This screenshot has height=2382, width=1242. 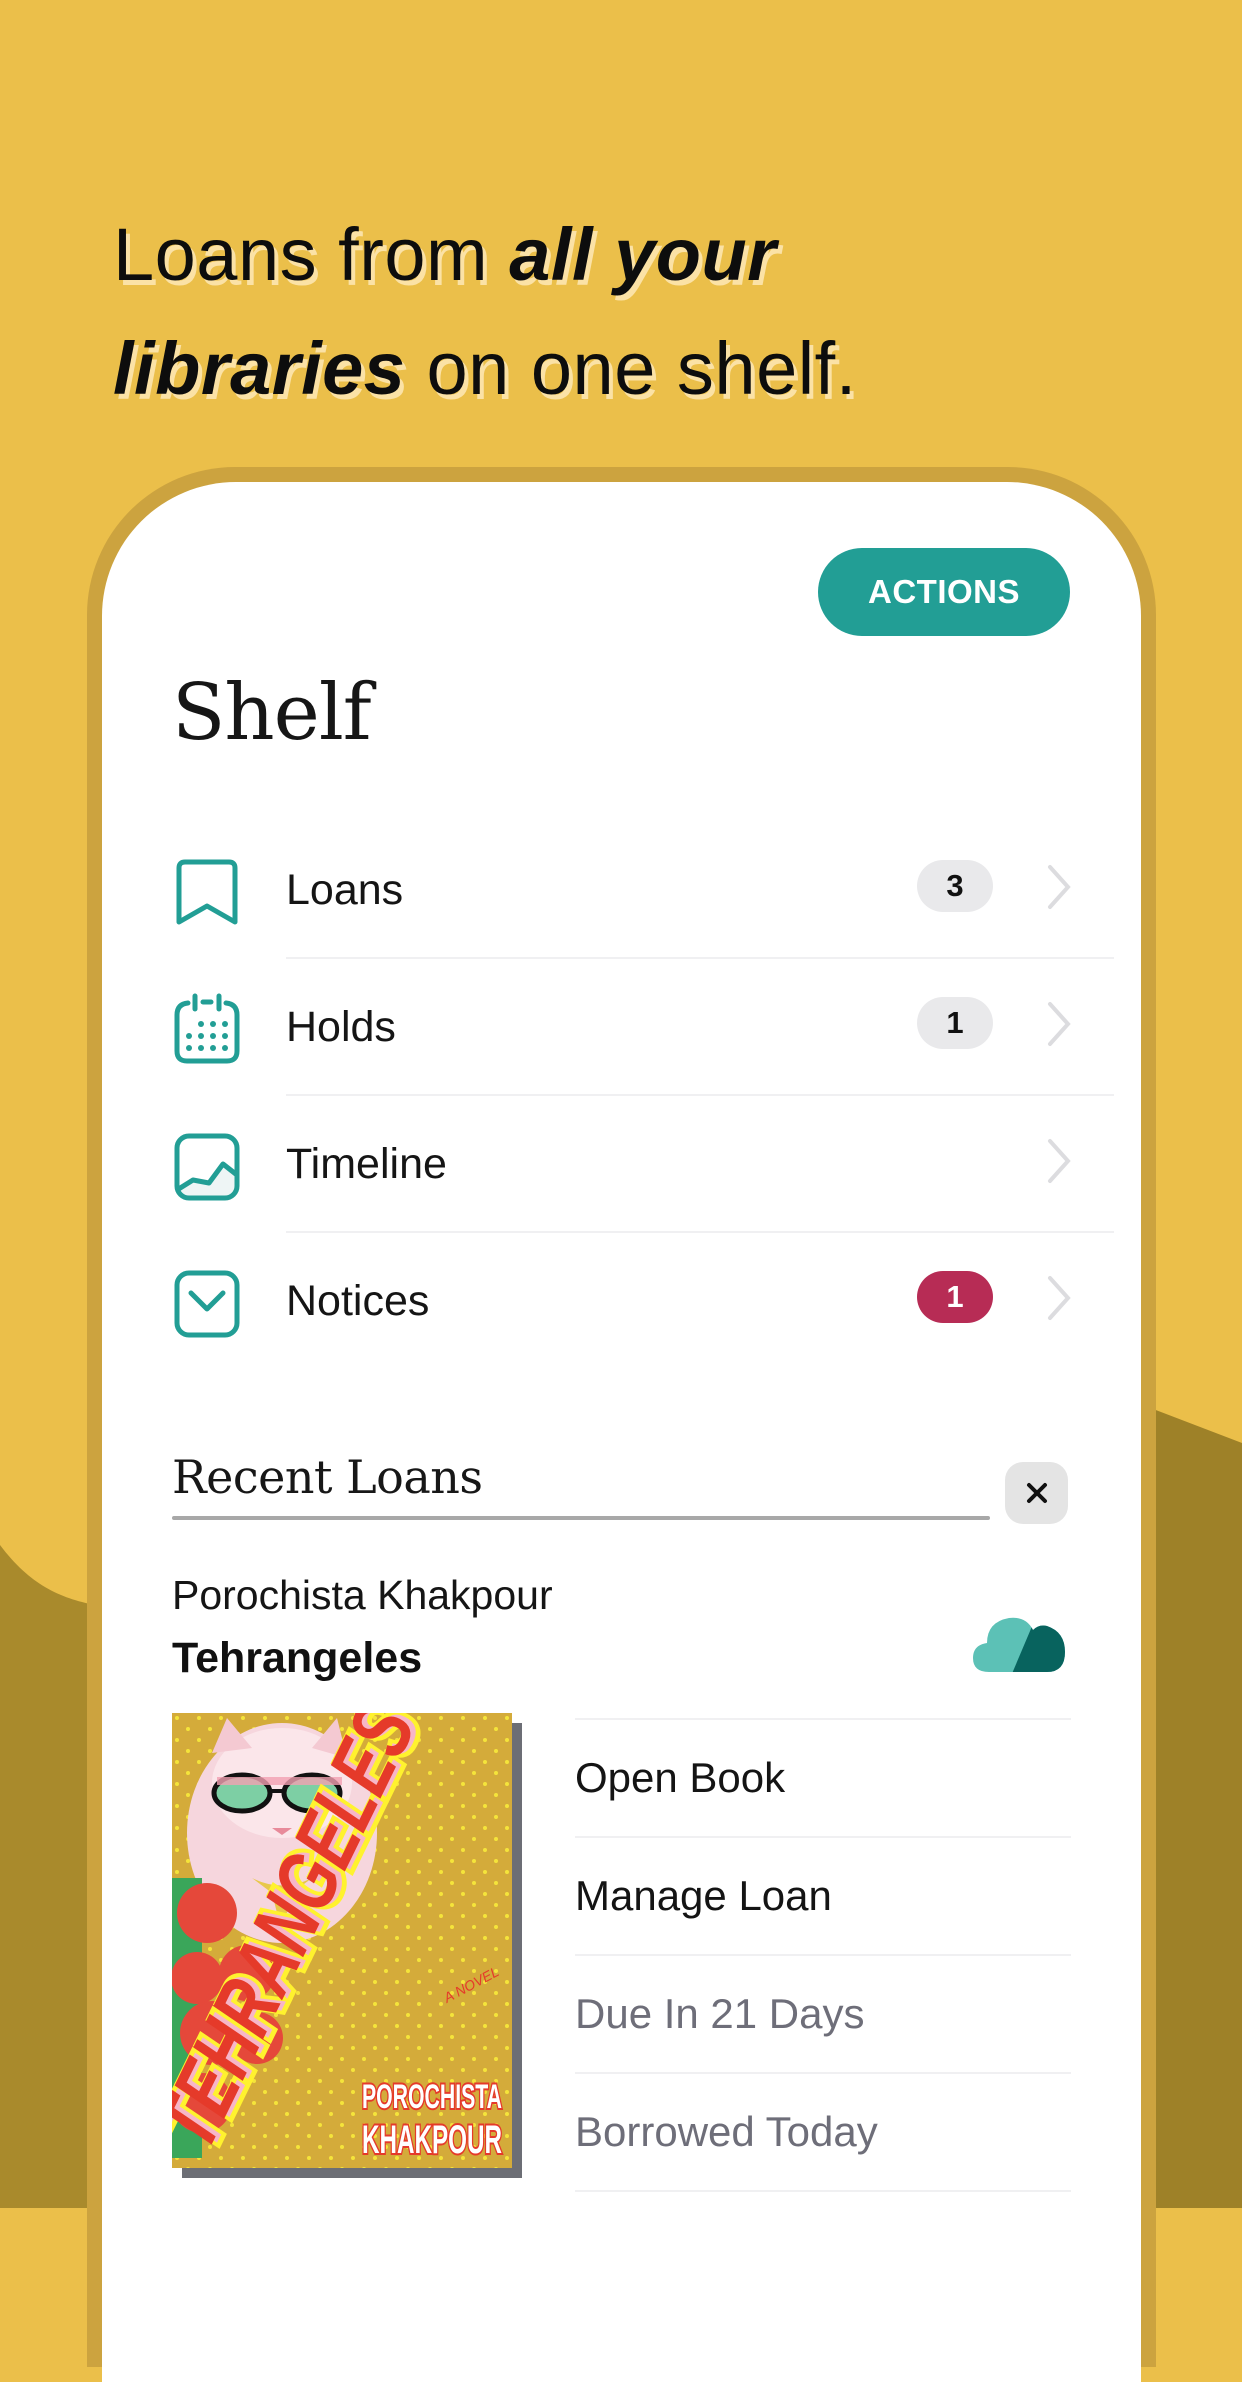 I want to click on loan-author: Porochista Khakpour, so click(x=362, y=1595).